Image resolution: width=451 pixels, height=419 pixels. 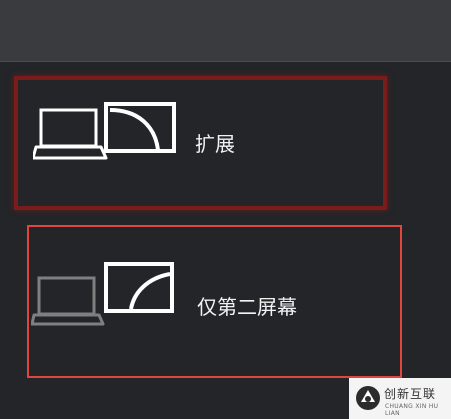 I want to click on extend-display-icon, so click(x=109, y=137).